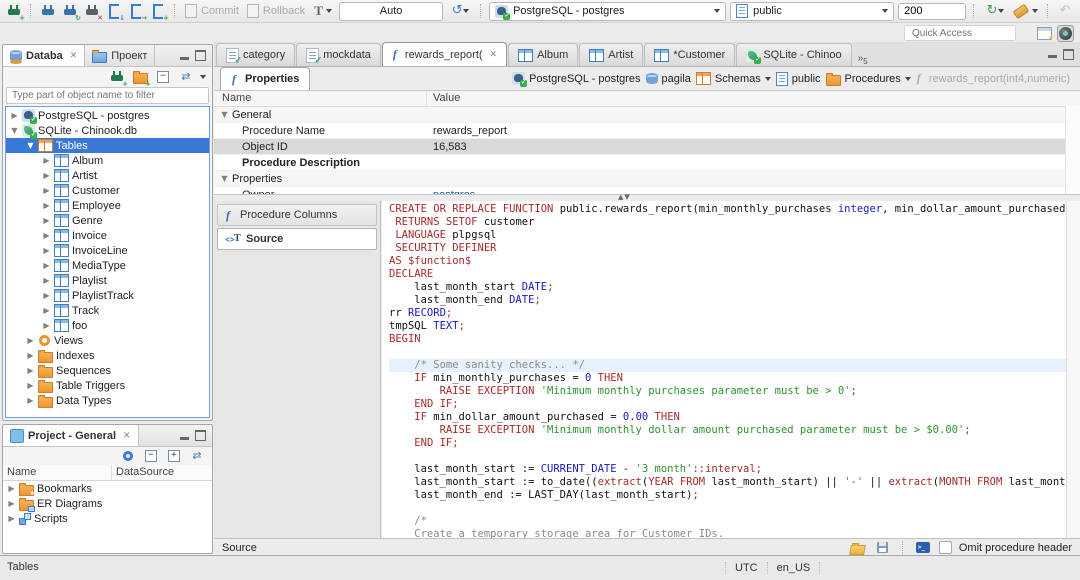 Image resolution: width=1080 pixels, height=580 pixels. Describe the element at coordinates (611, 54) in the screenshot. I see `editor-tab-artist: Artist` at that location.